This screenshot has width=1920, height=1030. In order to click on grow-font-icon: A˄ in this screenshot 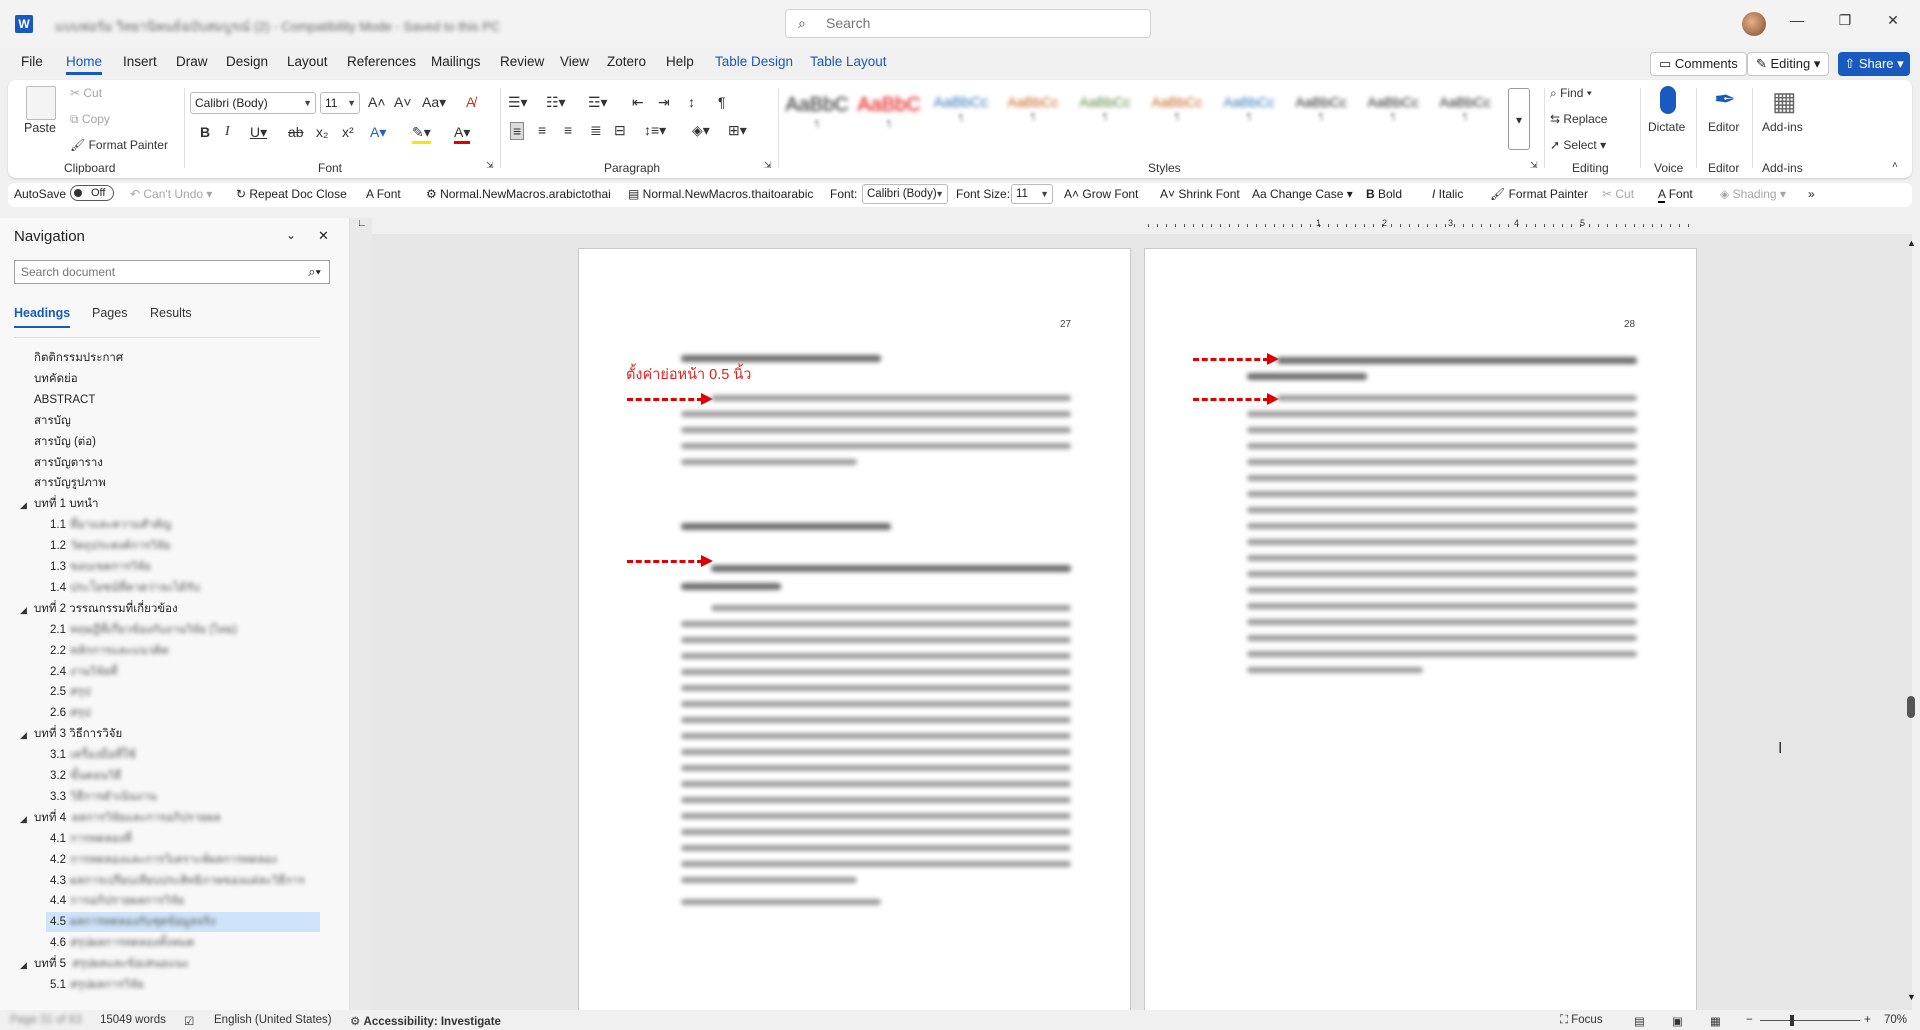, I will do `click(377, 102)`.